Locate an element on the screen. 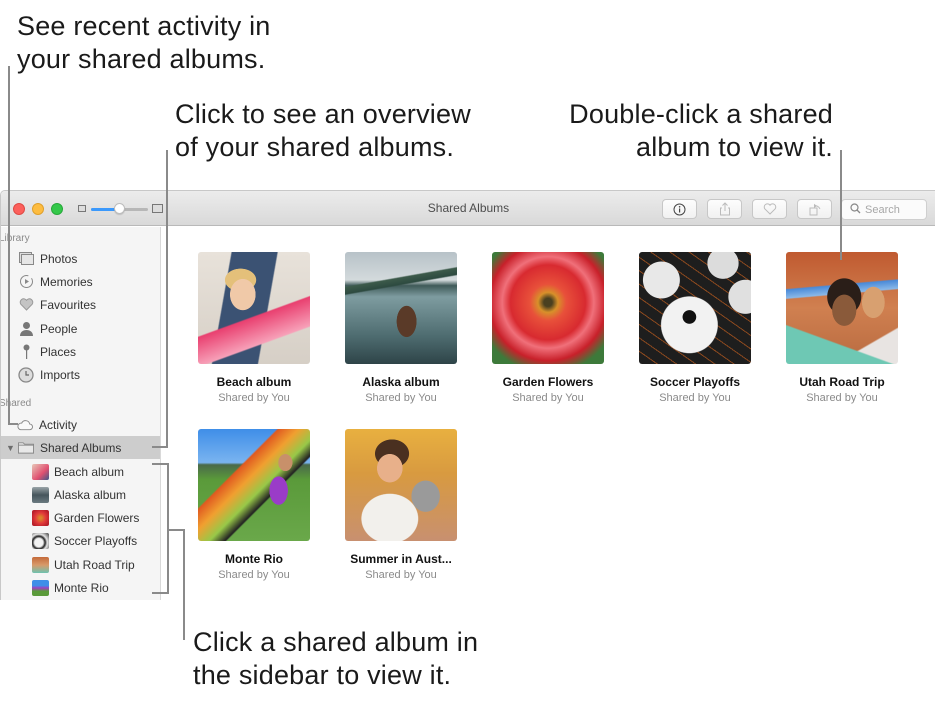  folder-icon is located at coordinates (26, 448).